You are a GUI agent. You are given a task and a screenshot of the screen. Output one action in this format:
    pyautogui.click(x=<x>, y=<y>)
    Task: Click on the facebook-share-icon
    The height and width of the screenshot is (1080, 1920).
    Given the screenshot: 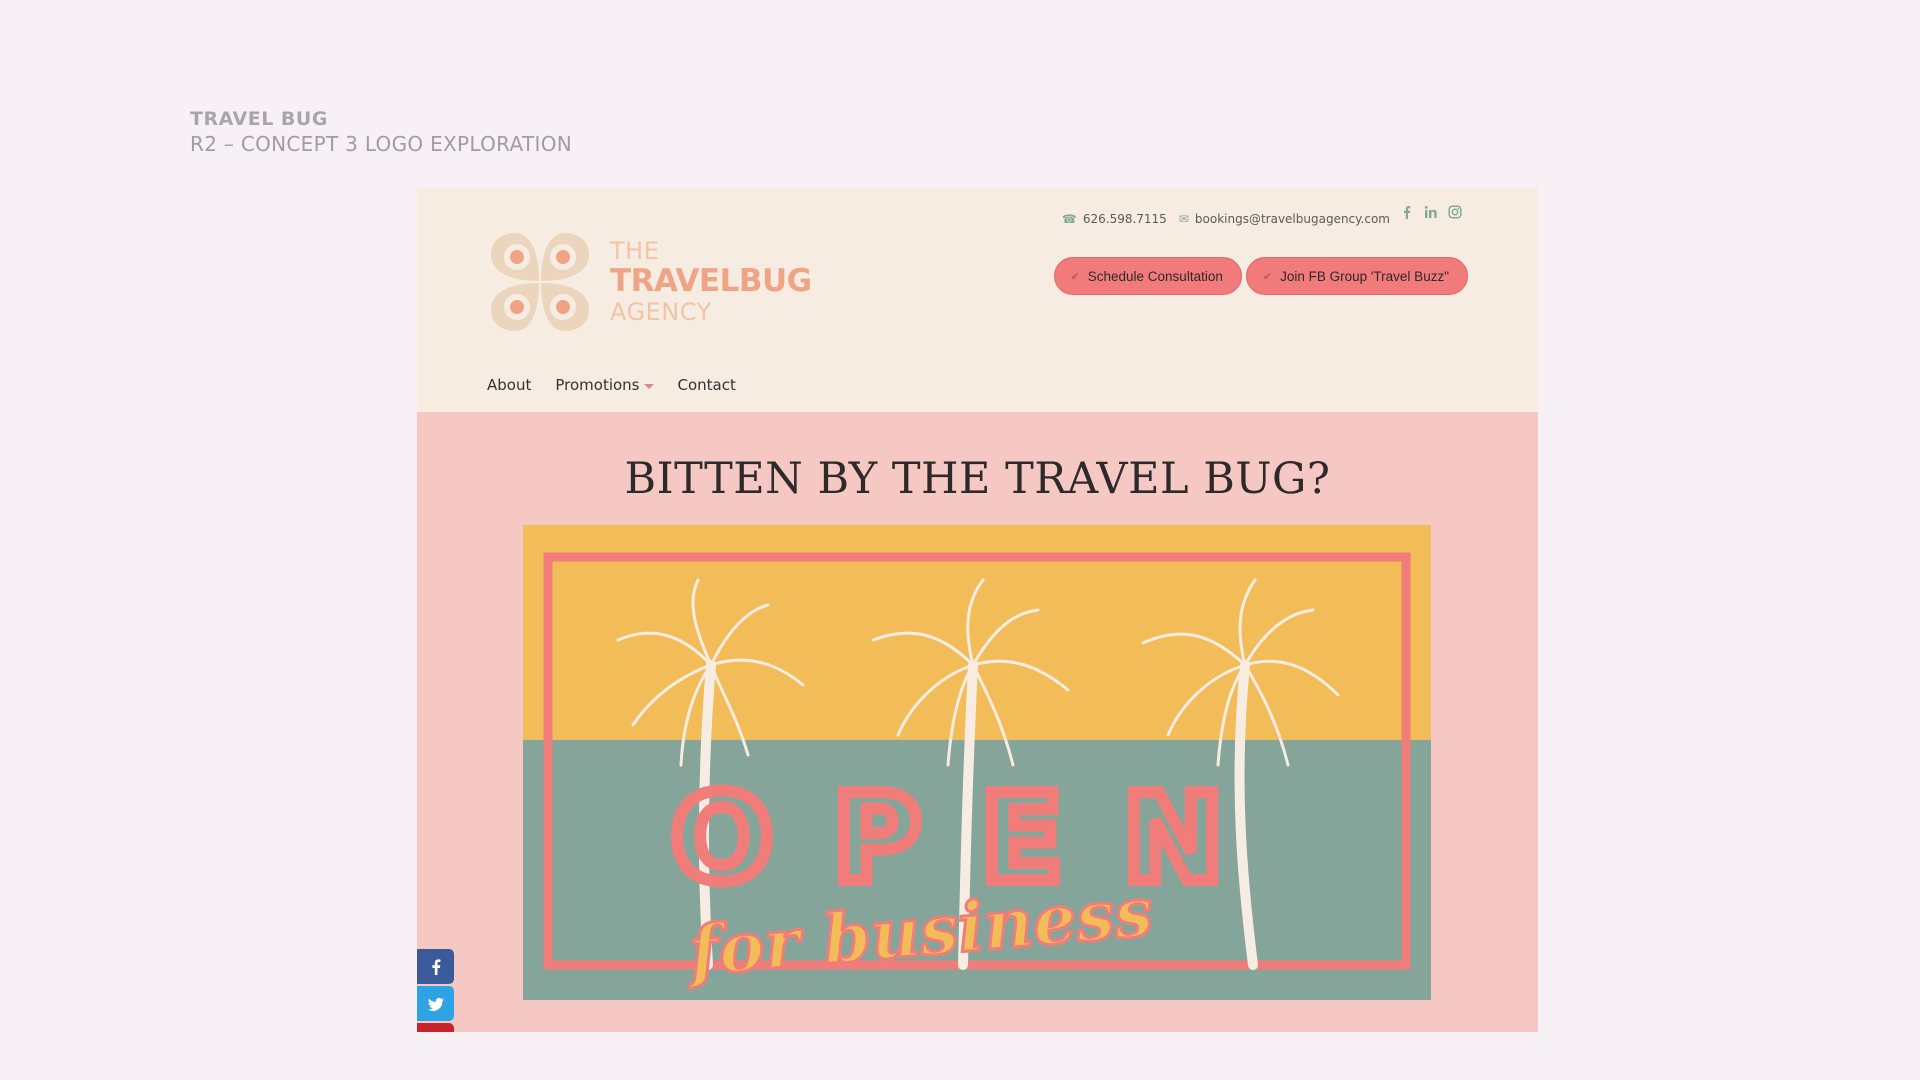 What is the action you would take?
    pyautogui.click(x=435, y=966)
    